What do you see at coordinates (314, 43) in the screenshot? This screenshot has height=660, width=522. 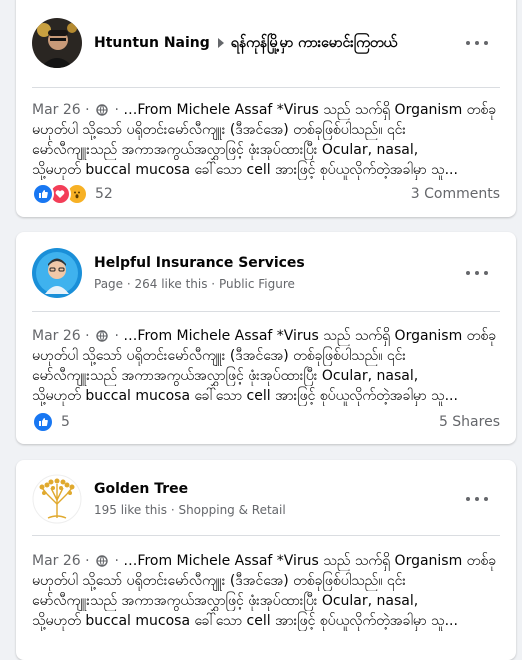 I see `group-name: ရန်ကုန်မြို့မှာ ကားမောင်းကြတယ်` at bounding box center [314, 43].